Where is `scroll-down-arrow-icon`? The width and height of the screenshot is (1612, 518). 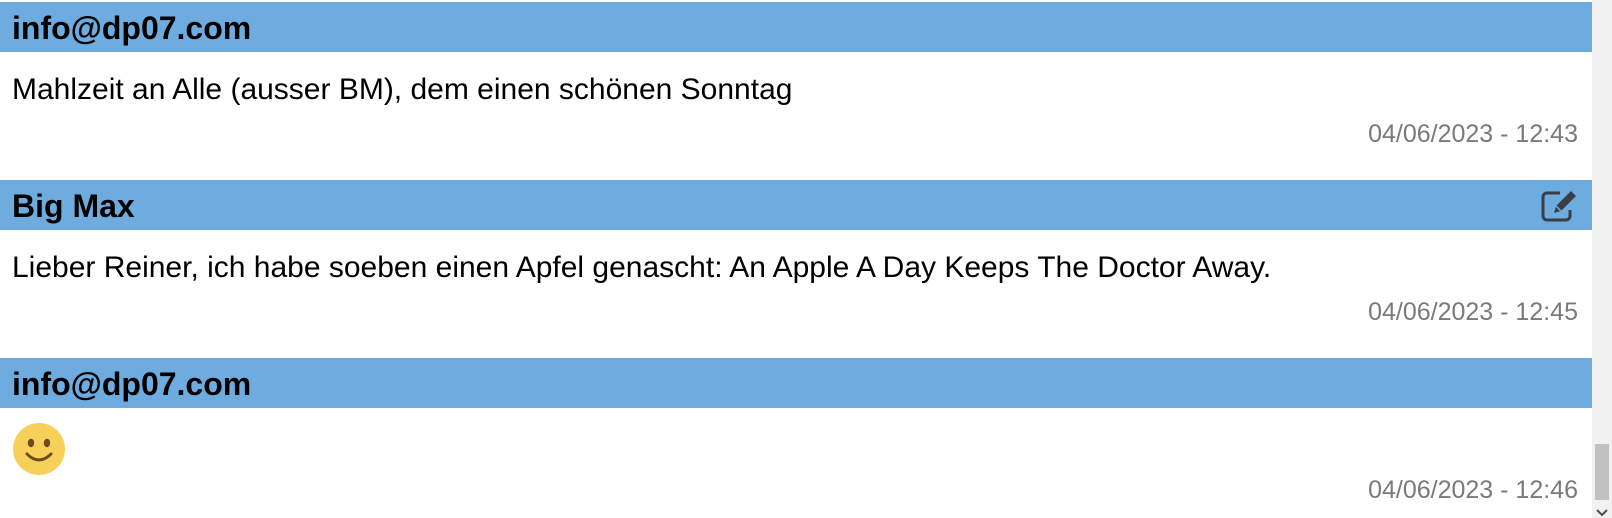
scroll-down-arrow-icon is located at coordinates (1602, 511).